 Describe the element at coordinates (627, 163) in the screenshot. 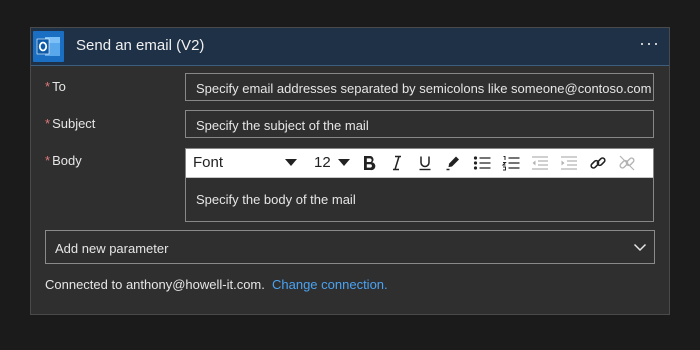

I see `remove-link-icon` at that location.